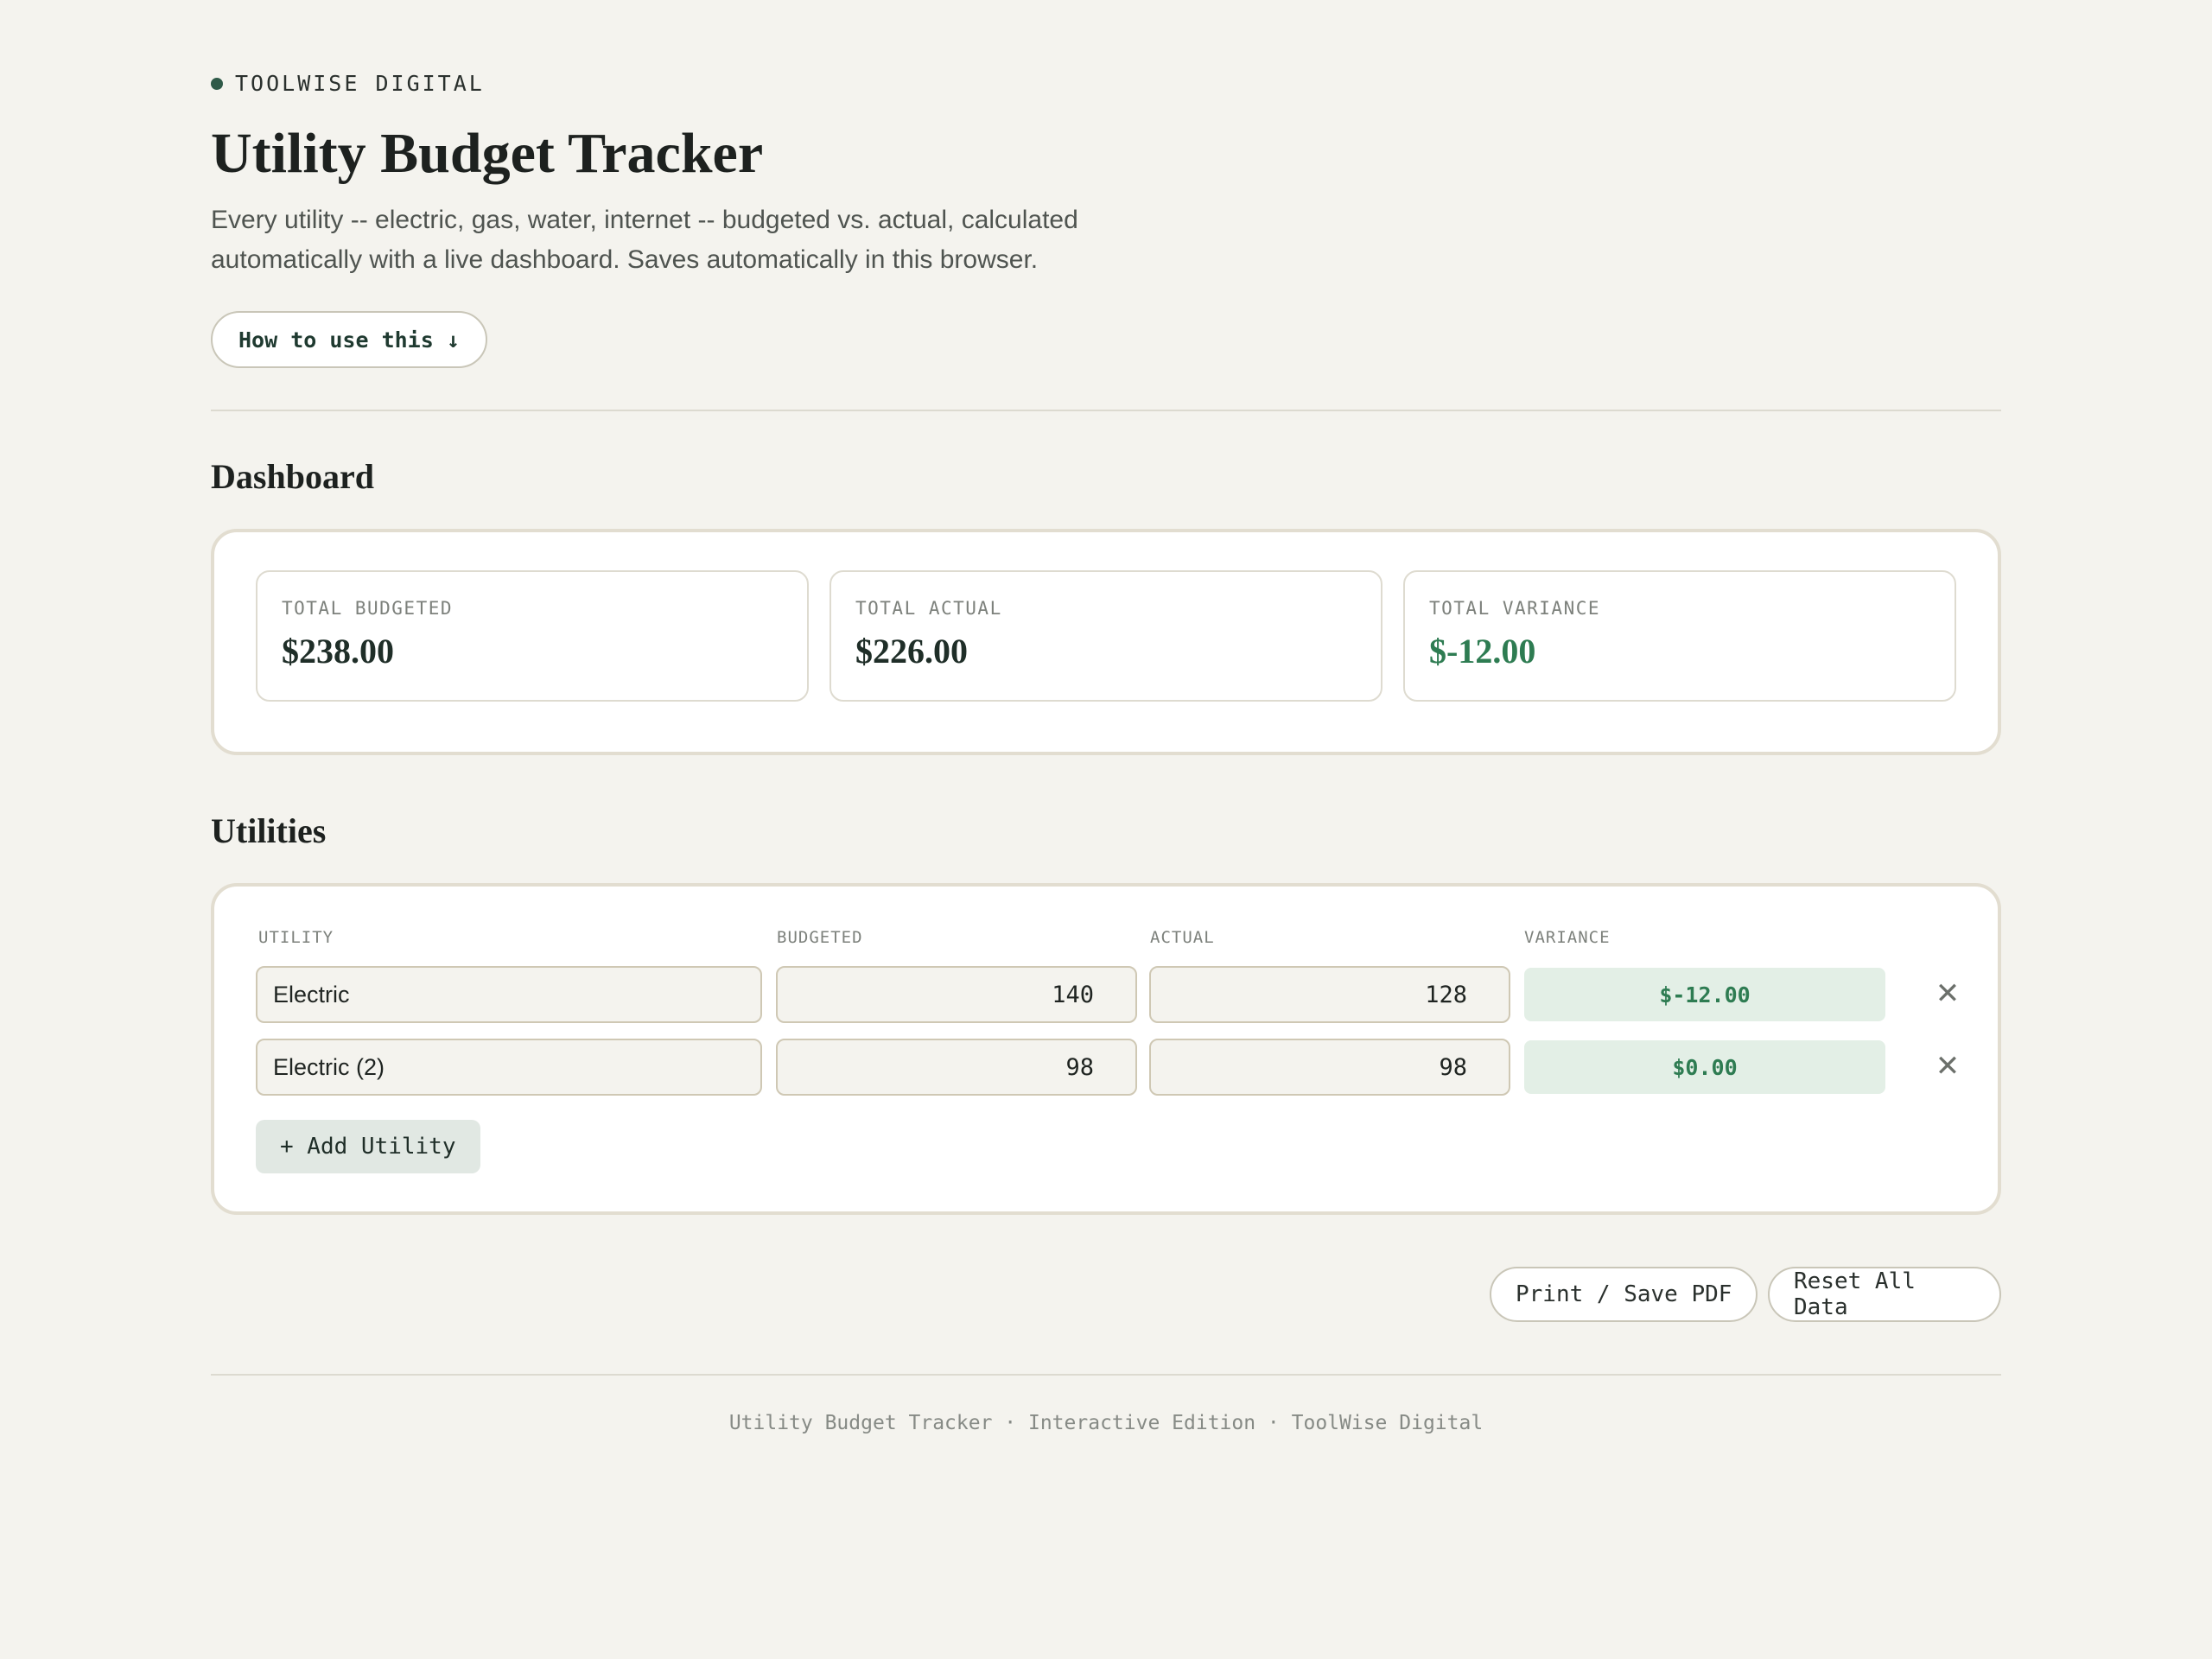  I want to click on stat-value: $226.00, so click(911, 651).